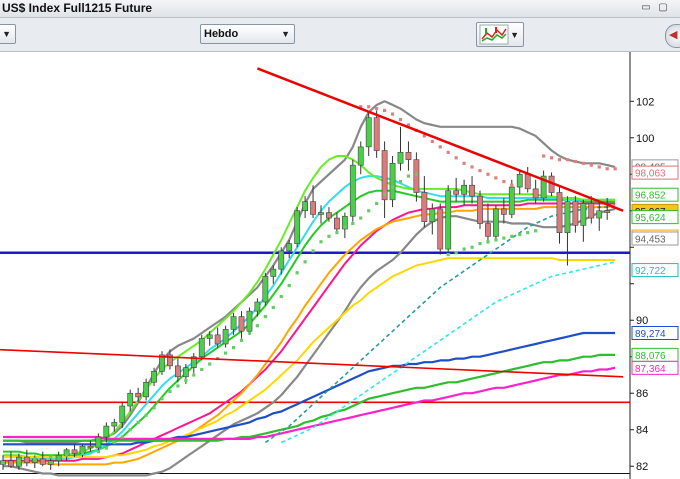 The image size is (680, 479). I want to click on y-tick-label: 86, so click(642, 394).